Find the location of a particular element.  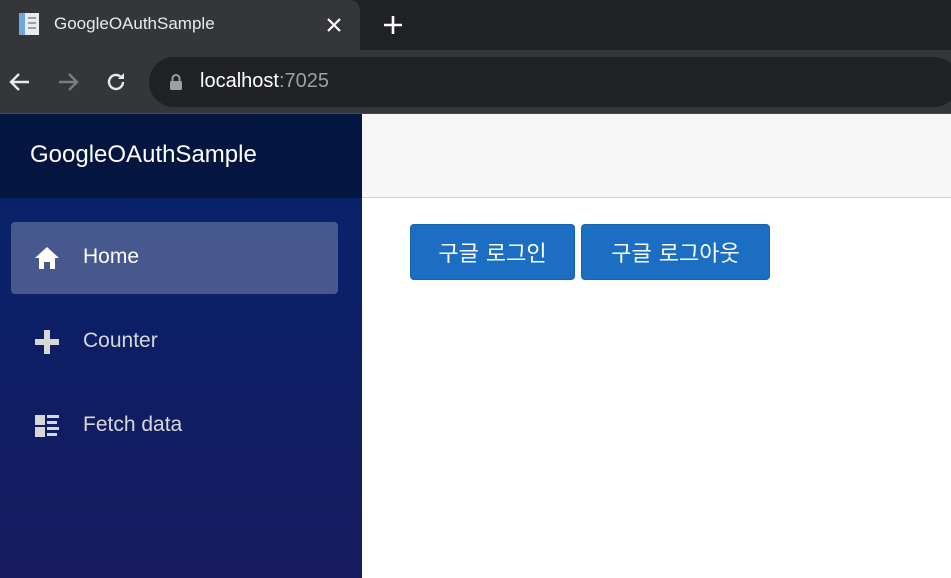

sidebar-item-counter: Counter is located at coordinates (174, 342).